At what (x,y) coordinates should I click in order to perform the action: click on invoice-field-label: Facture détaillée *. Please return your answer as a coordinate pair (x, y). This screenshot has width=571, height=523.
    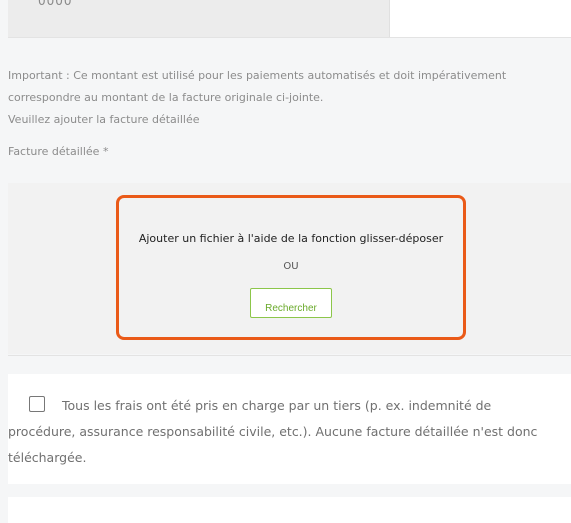
    Looking at the image, I should click on (58, 151).